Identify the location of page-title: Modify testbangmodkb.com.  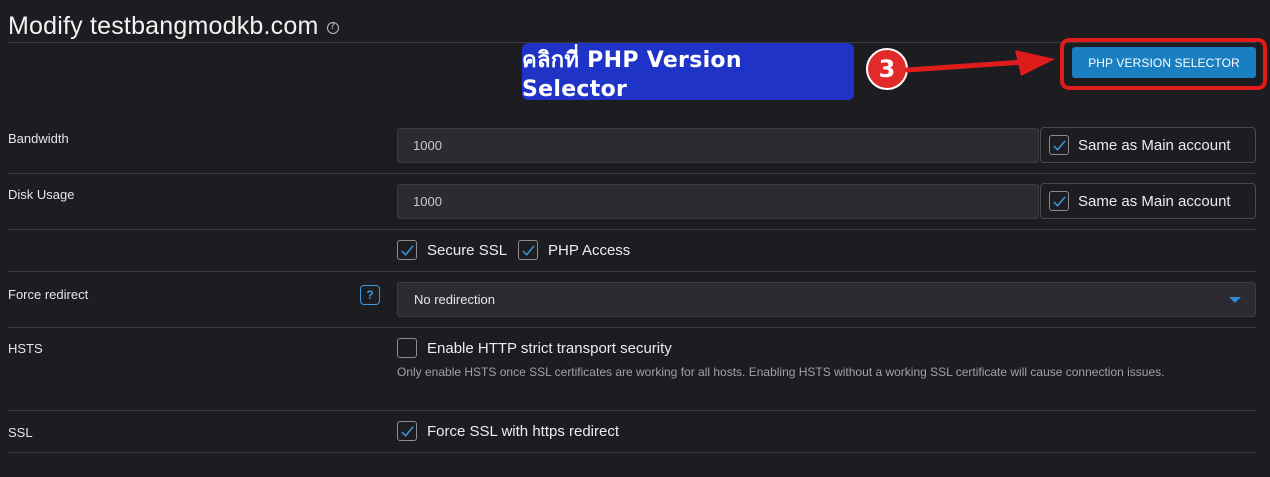
(163, 25).